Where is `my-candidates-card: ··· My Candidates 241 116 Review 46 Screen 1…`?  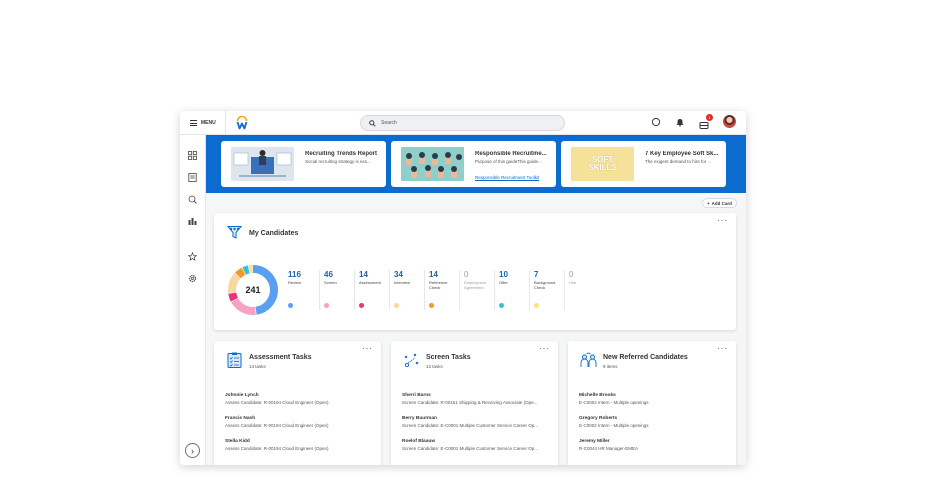
my-candidates-card: ··· My Candidates 241 116 Review 46 Screen 1… is located at coordinates (475, 271).